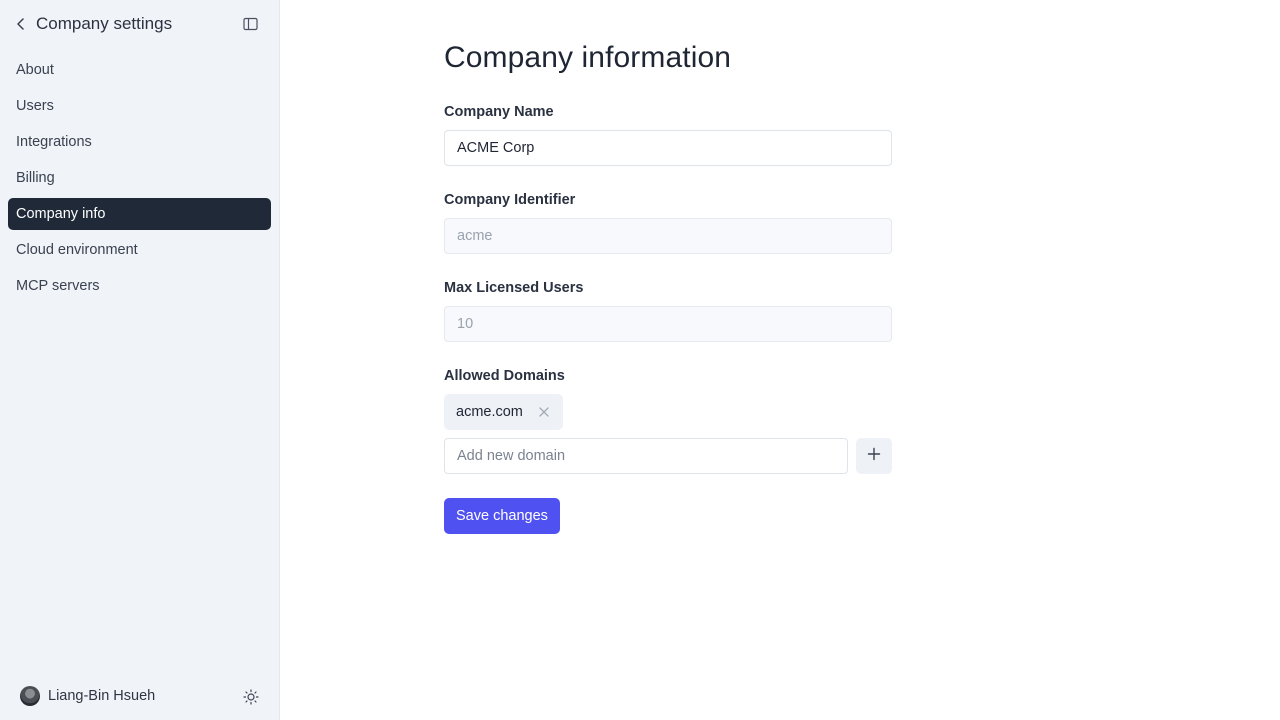 The height and width of the screenshot is (720, 1280). I want to click on max-licensed-users-label: Max Licensed Users, so click(514, 288).